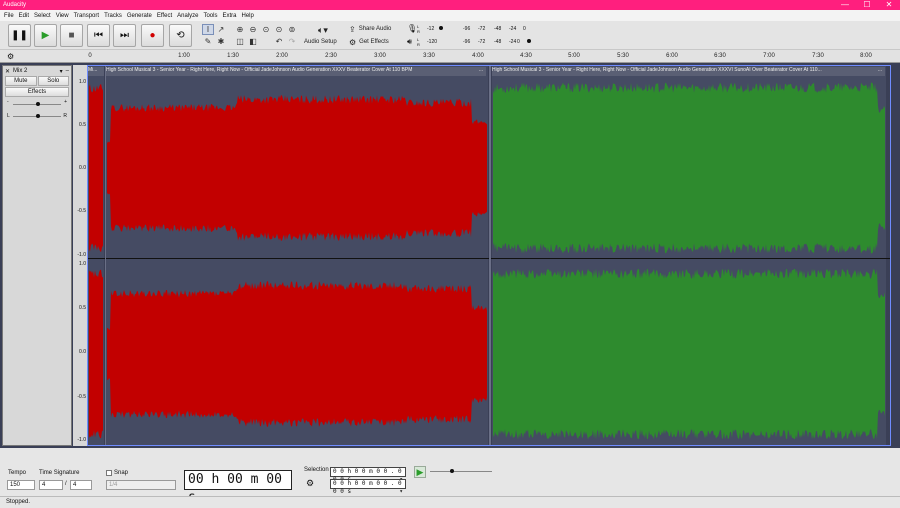 This screenshot has width=900, height=508. I want to click on skip-end-button: ⏭, so click(124, 35).